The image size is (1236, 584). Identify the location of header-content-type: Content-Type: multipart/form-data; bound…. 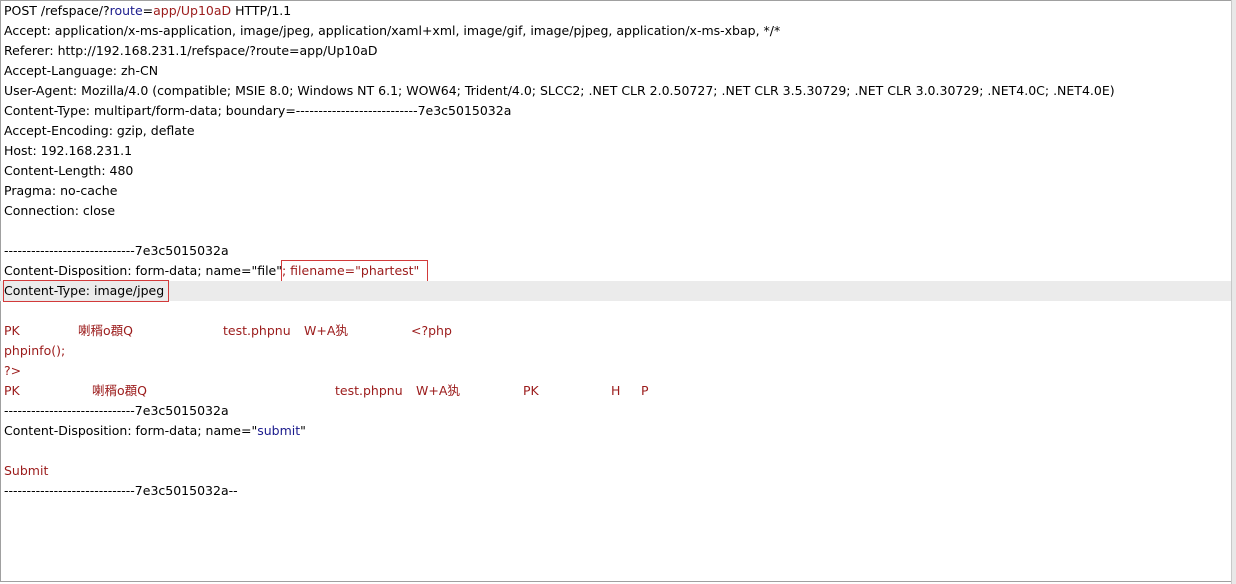
(615, 111).